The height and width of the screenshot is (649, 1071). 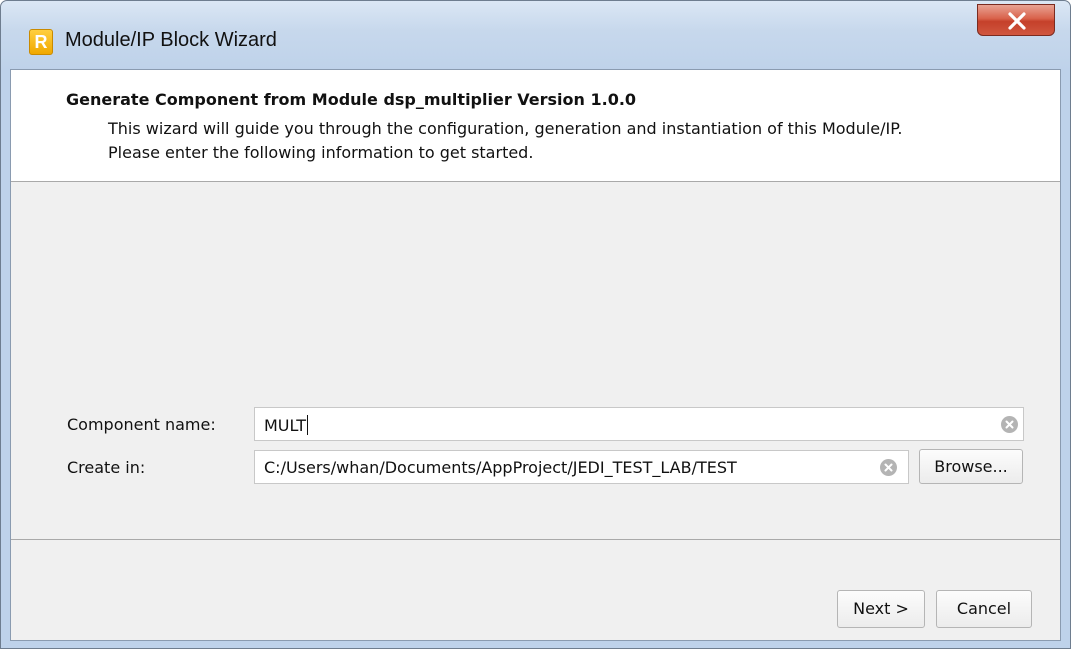 I want to click on component-name-label: Component name:, so click(x=141, y=424).